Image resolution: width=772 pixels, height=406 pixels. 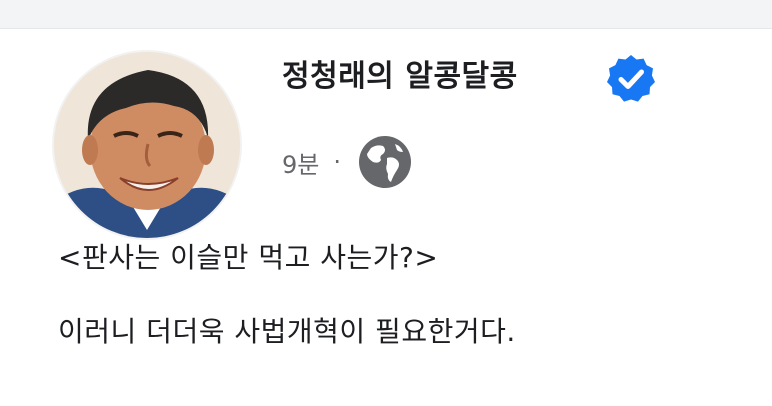 What do you see at coordinates (300, 162) in the screenshot?
I see `post-time-link: 9분` at bounding box center [300, 162].